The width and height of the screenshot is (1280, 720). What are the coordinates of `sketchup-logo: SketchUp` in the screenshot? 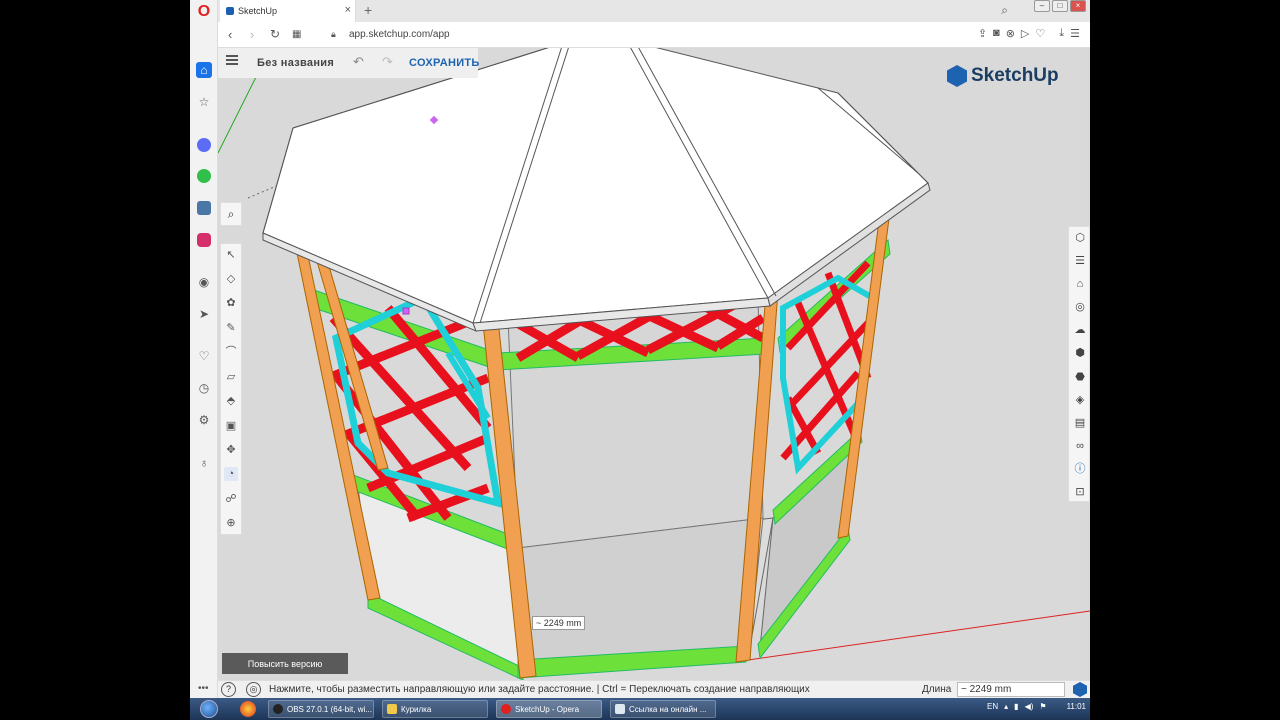 It's located at (1003, 76).